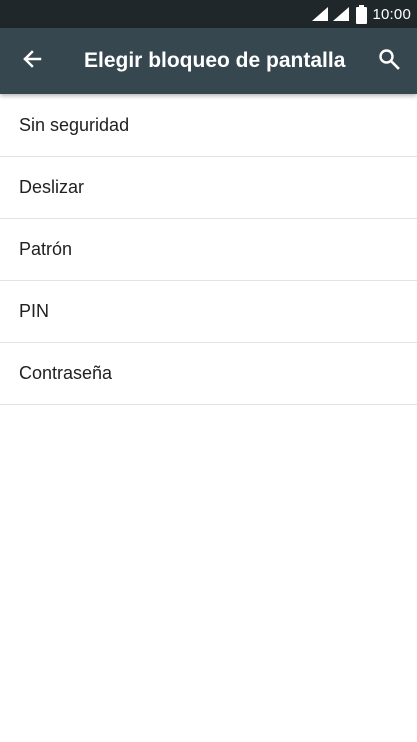 This screenshot has height=742, width=417. What do you see at coordinates (74, 124) in the screenshot?
I see `option-label: Sin seguridad` at bounding box center [74, 124].